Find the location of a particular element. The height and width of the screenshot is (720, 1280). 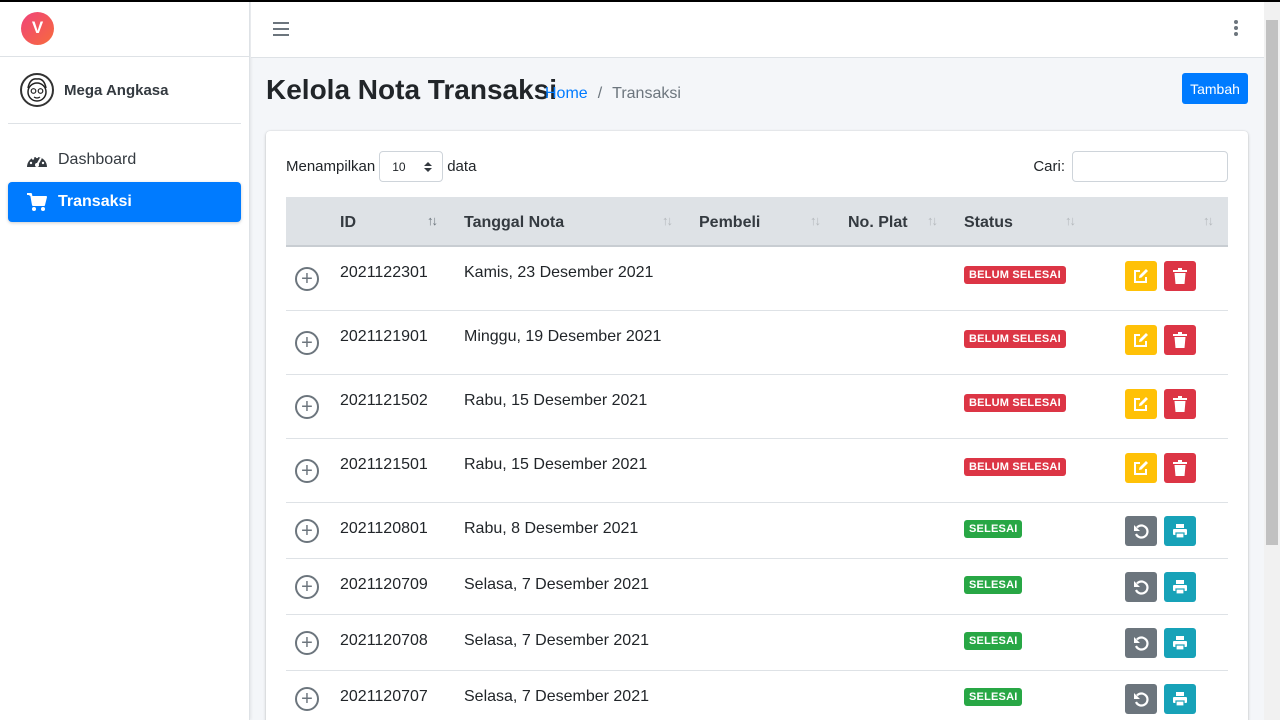

column-header-status: Status is located at coordinates (988, 223).